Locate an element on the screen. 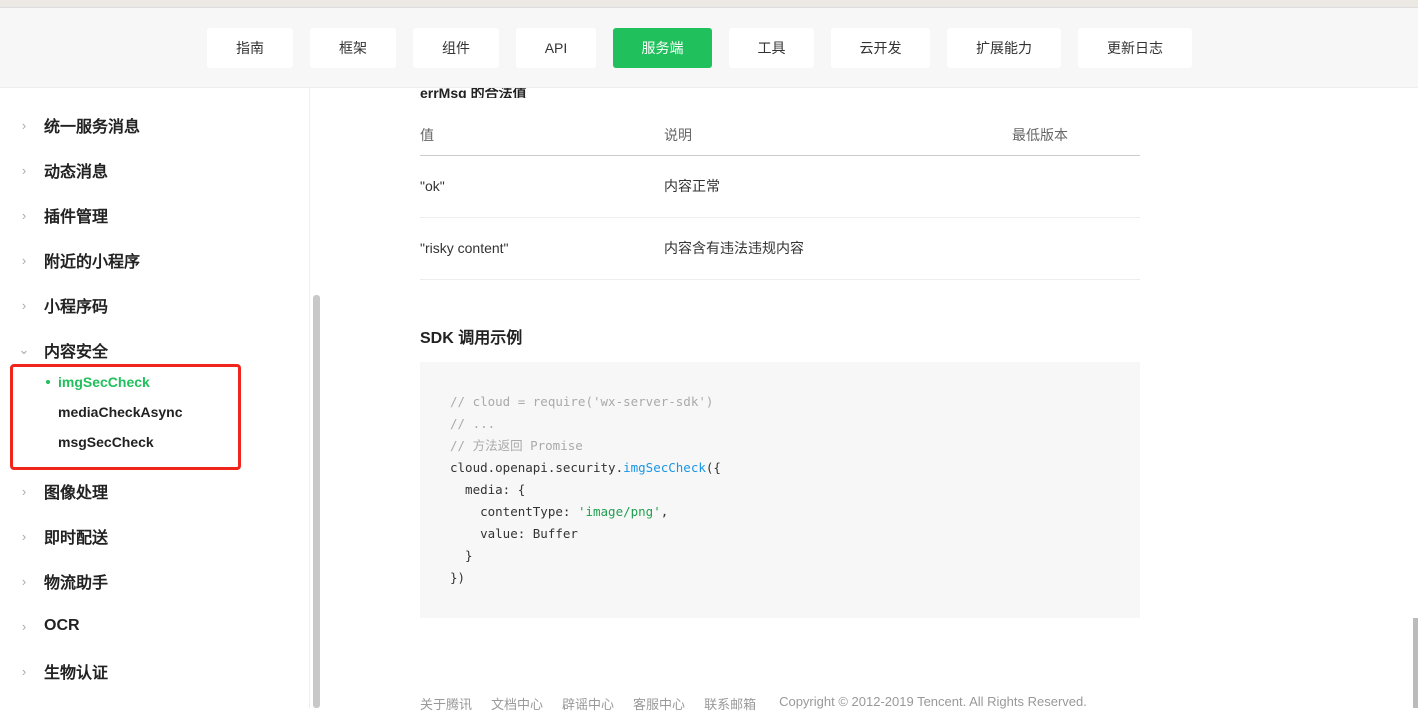 The height and width of the screenshot is (713, 1418). cell: "ok" is located at coordinates (542, 186).